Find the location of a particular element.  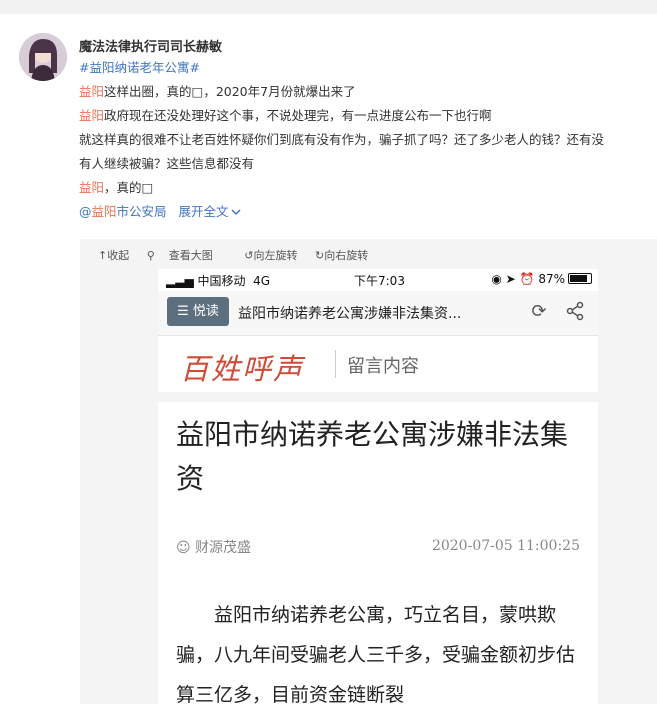

banner: 百姓呼声 留言内容 is located at coordinates (378, 364).